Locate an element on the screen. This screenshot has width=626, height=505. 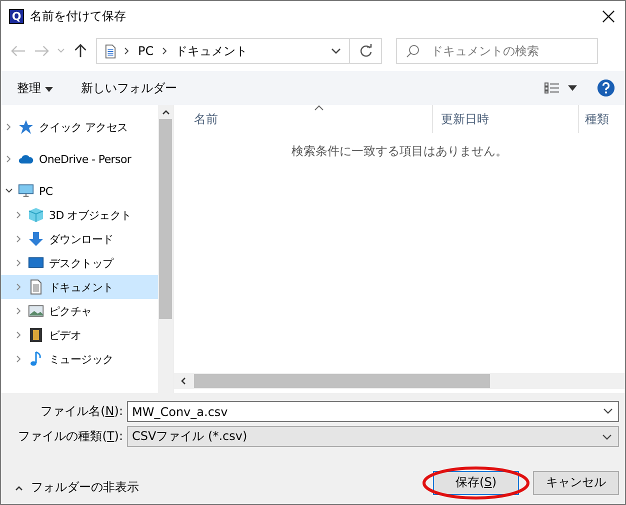
tree-item-label: ビデオ is located at coordinates (65, 335).